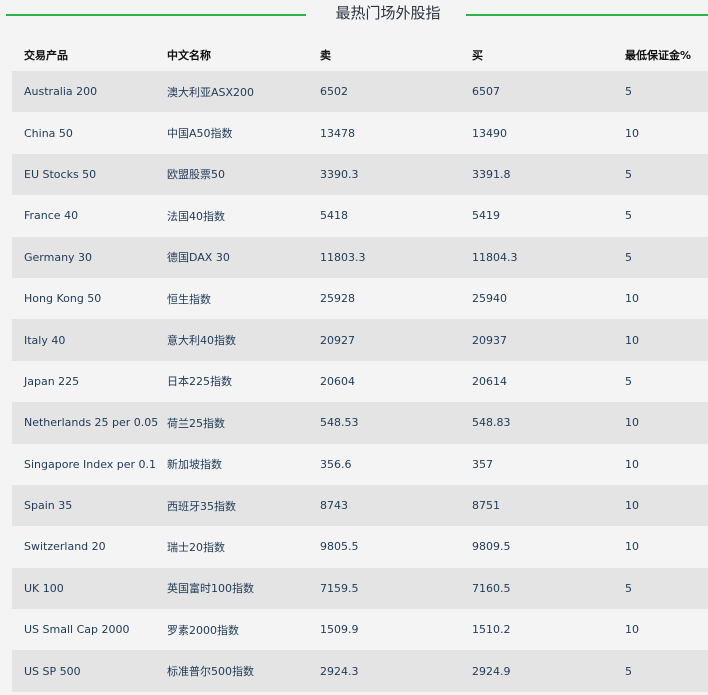  What do you see at coordinates (536, 423) in the screenshot?
I see `buy-price-cell: 548.83` at bounding box center [536, 423].